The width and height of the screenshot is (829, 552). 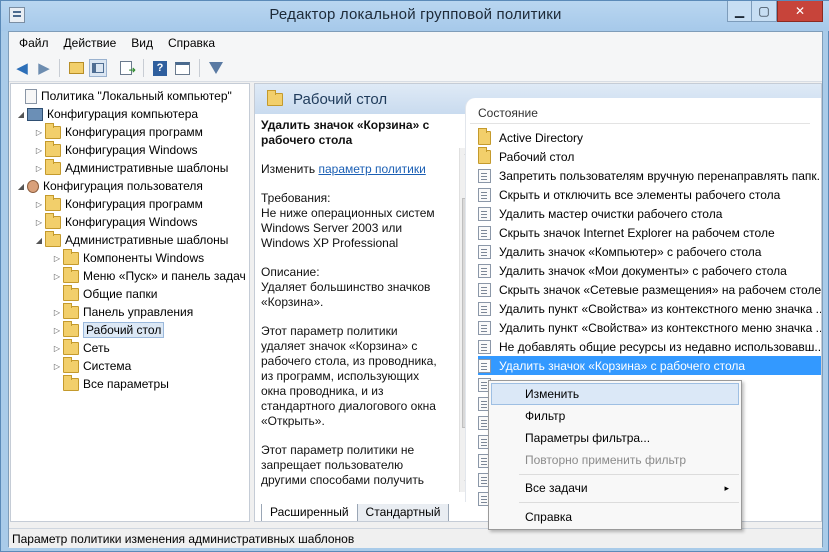 I want to click on tree-node-desktop: ▷ Рабочий стол, so click(x=108, y=329).